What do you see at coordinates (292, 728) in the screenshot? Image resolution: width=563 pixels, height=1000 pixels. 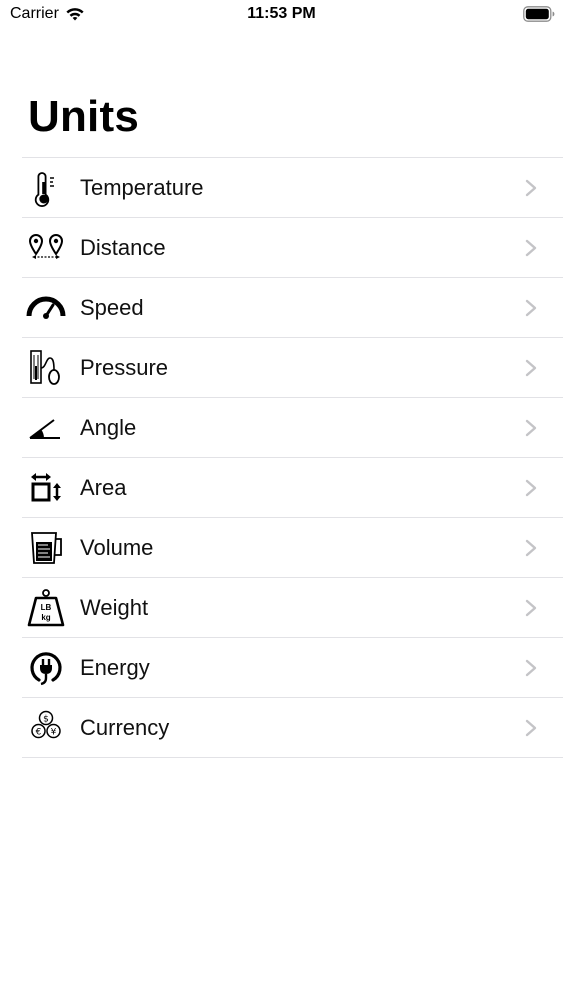 I see `list-item-currency: $ € ¥ Currency` at bounding box center [292, 728].